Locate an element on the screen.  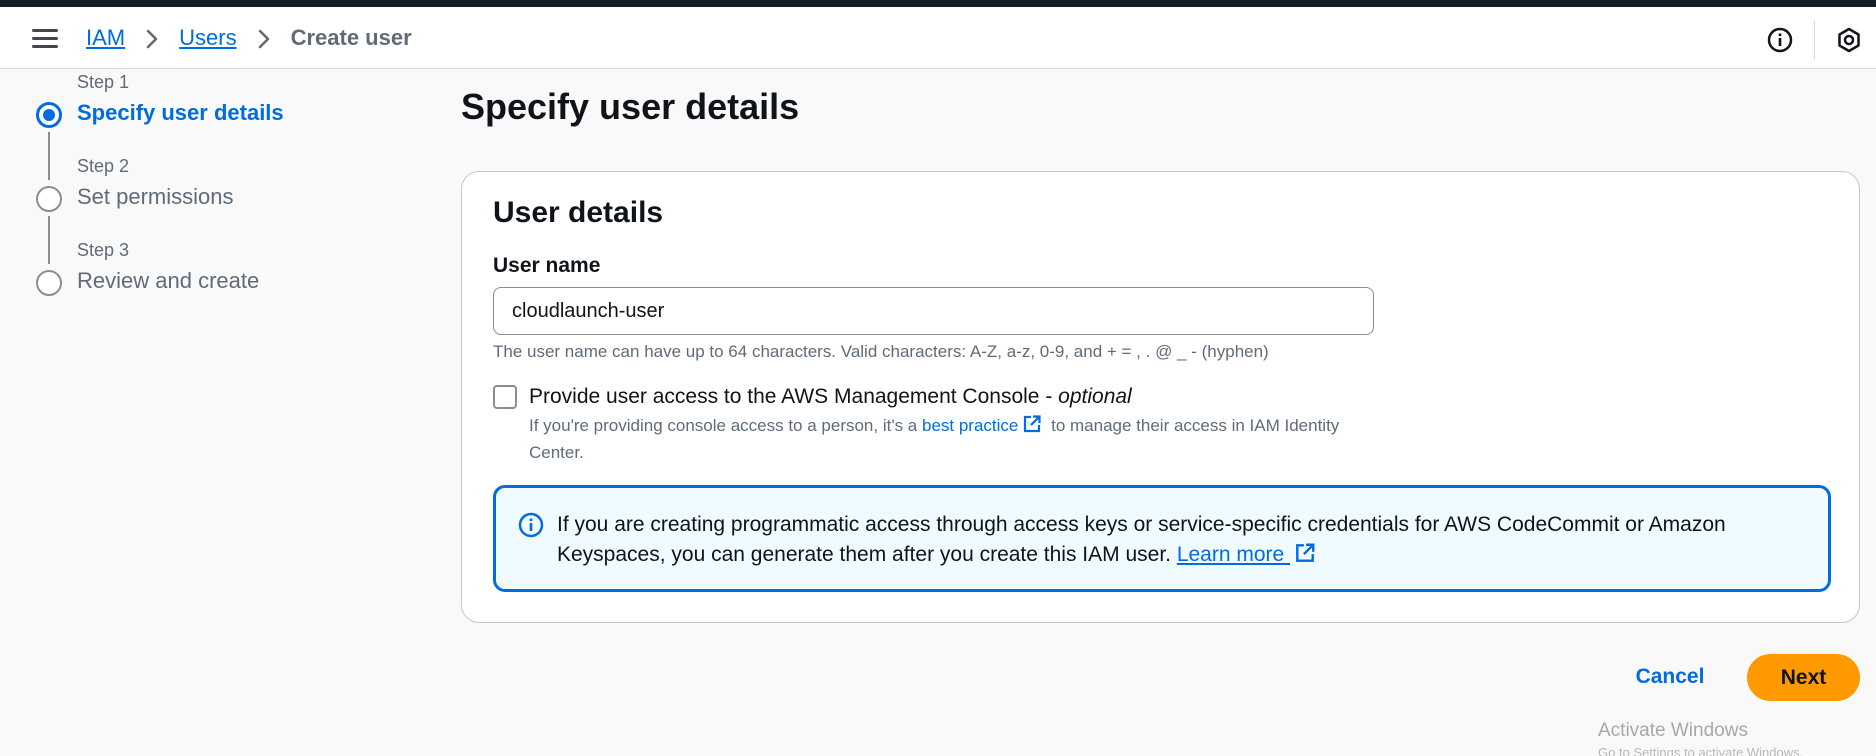
step-title: Set permissions is located at coordinates (155, 196).